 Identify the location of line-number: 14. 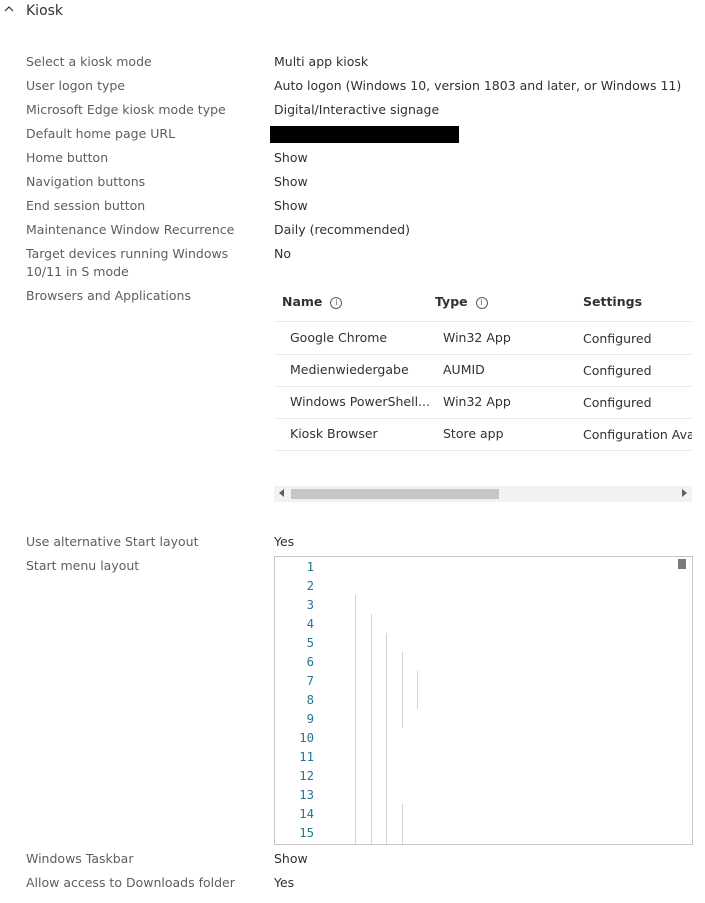
(306, 814).